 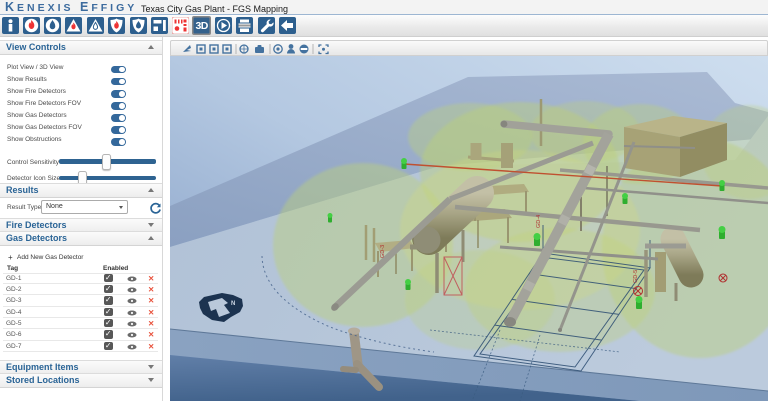 I want to click on svg-text: GD-3, so click(x=383, y=251).